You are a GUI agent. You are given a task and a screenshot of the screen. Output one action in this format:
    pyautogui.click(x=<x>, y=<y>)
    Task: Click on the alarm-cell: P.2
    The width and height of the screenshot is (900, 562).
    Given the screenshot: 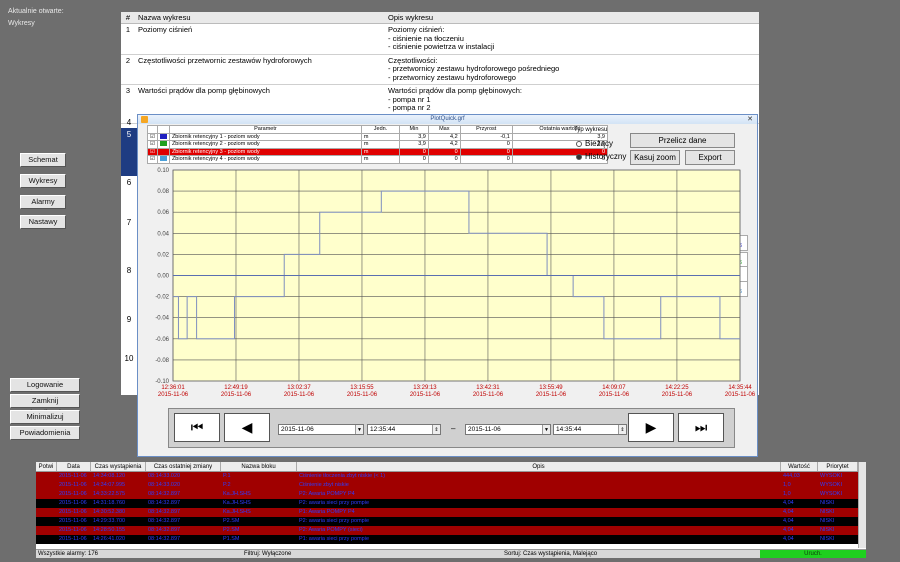 What is the action you would take?
    pyautogui.click(x=227, y=485)
    